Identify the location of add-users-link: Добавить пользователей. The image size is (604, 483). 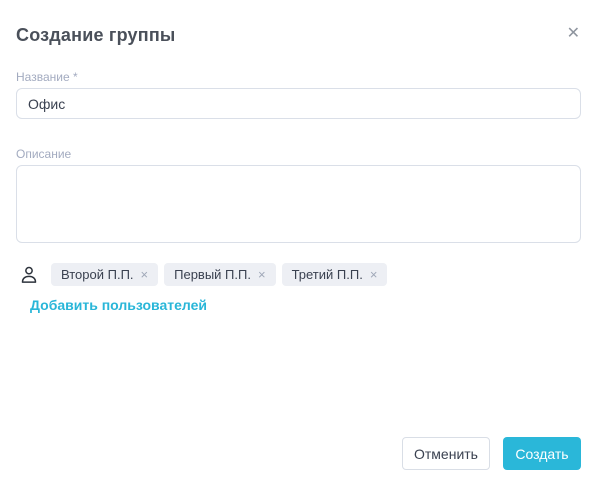
(118, 305).